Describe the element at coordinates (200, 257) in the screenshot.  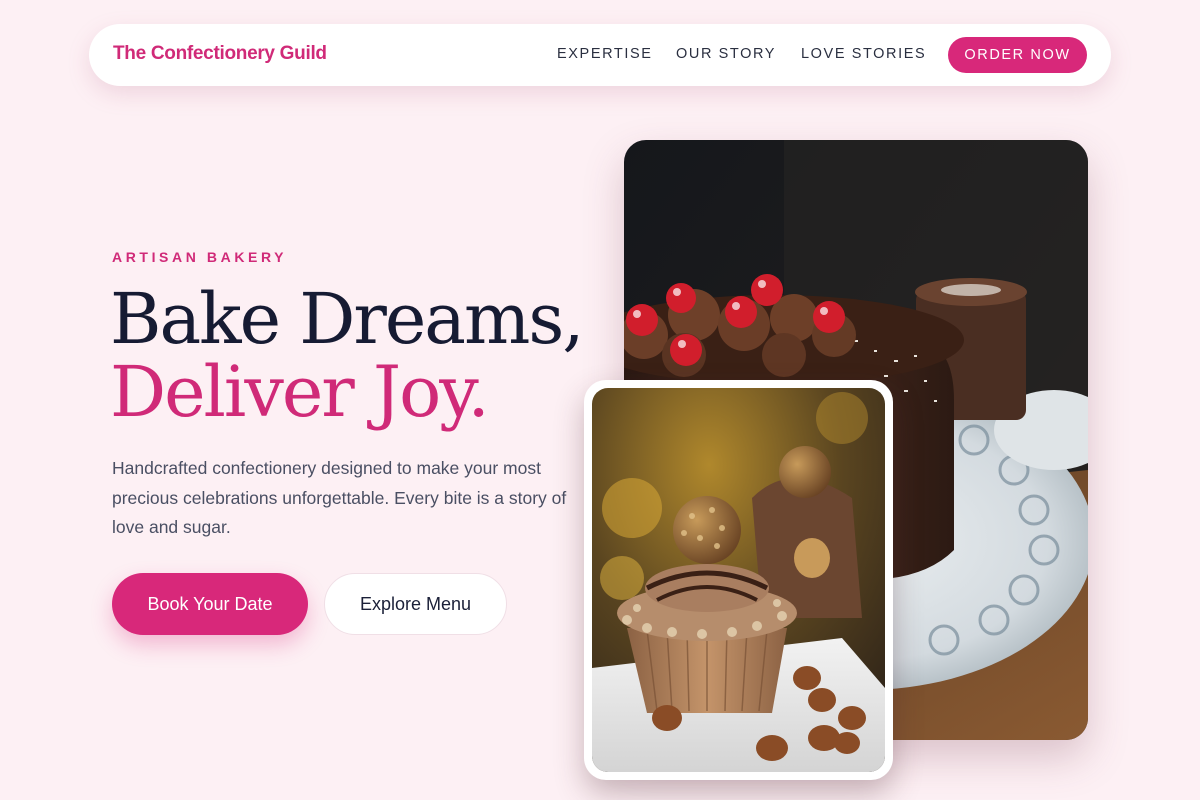
I see `hero-eyebrow: ARTISAN BAKERY` at that location.